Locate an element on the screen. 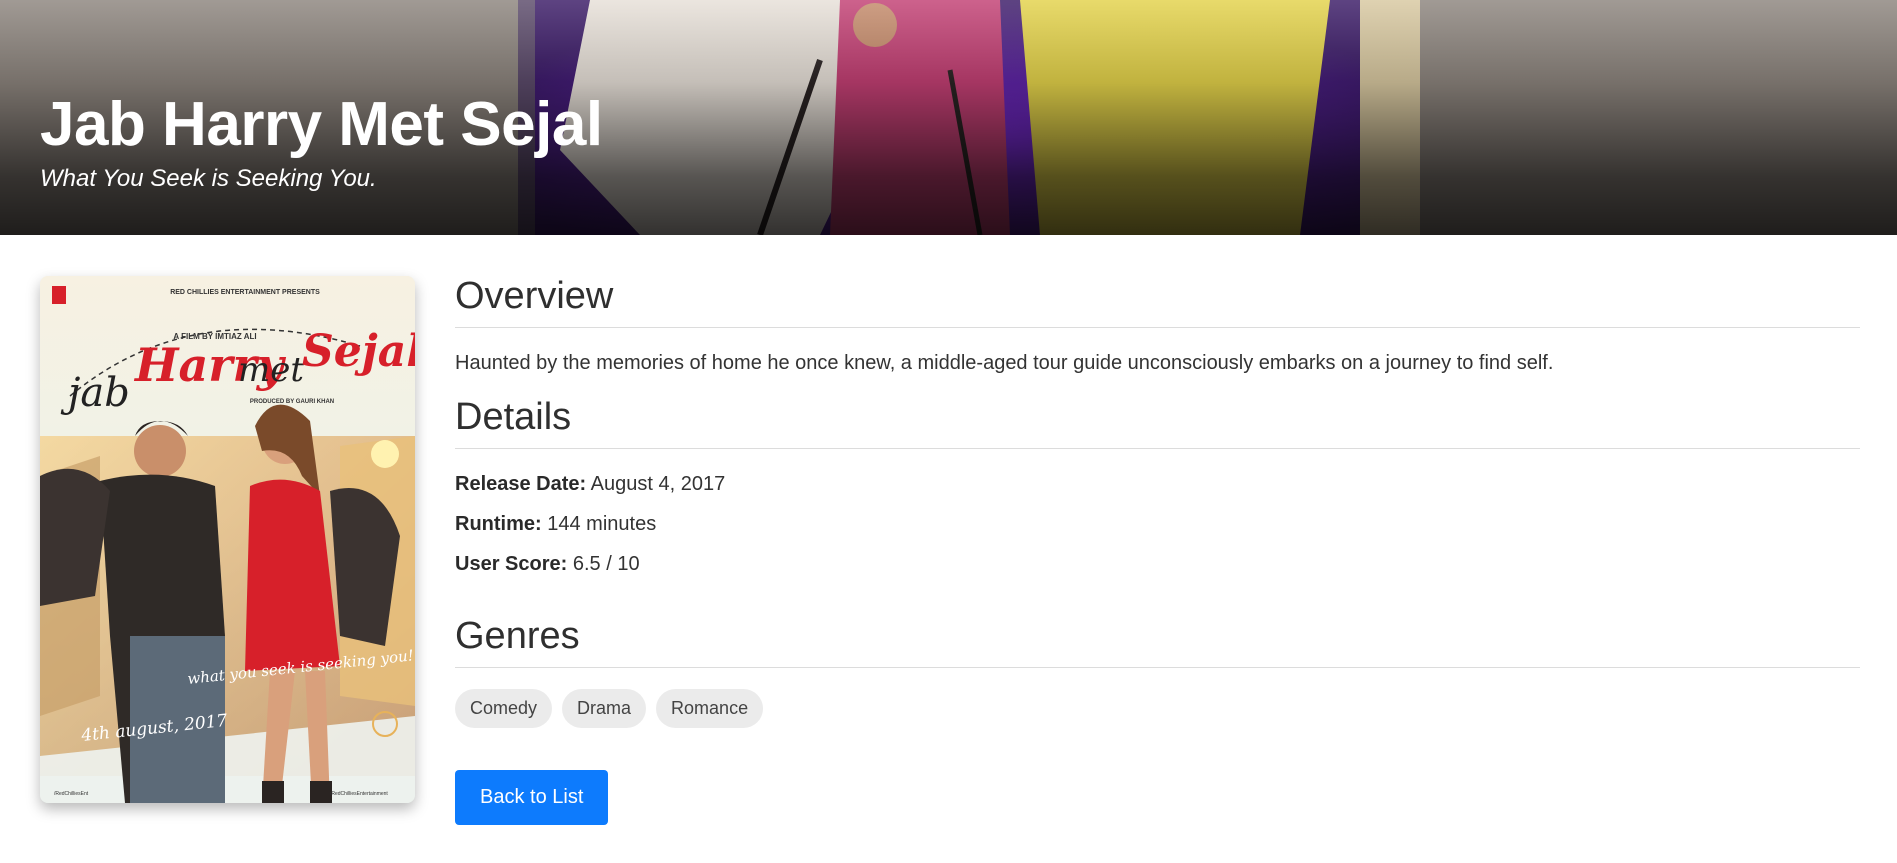 This screenshot has height=863, width=1897. user-score-row: User Score: 6.5 / 10 is located at coordinates (1157, 571).